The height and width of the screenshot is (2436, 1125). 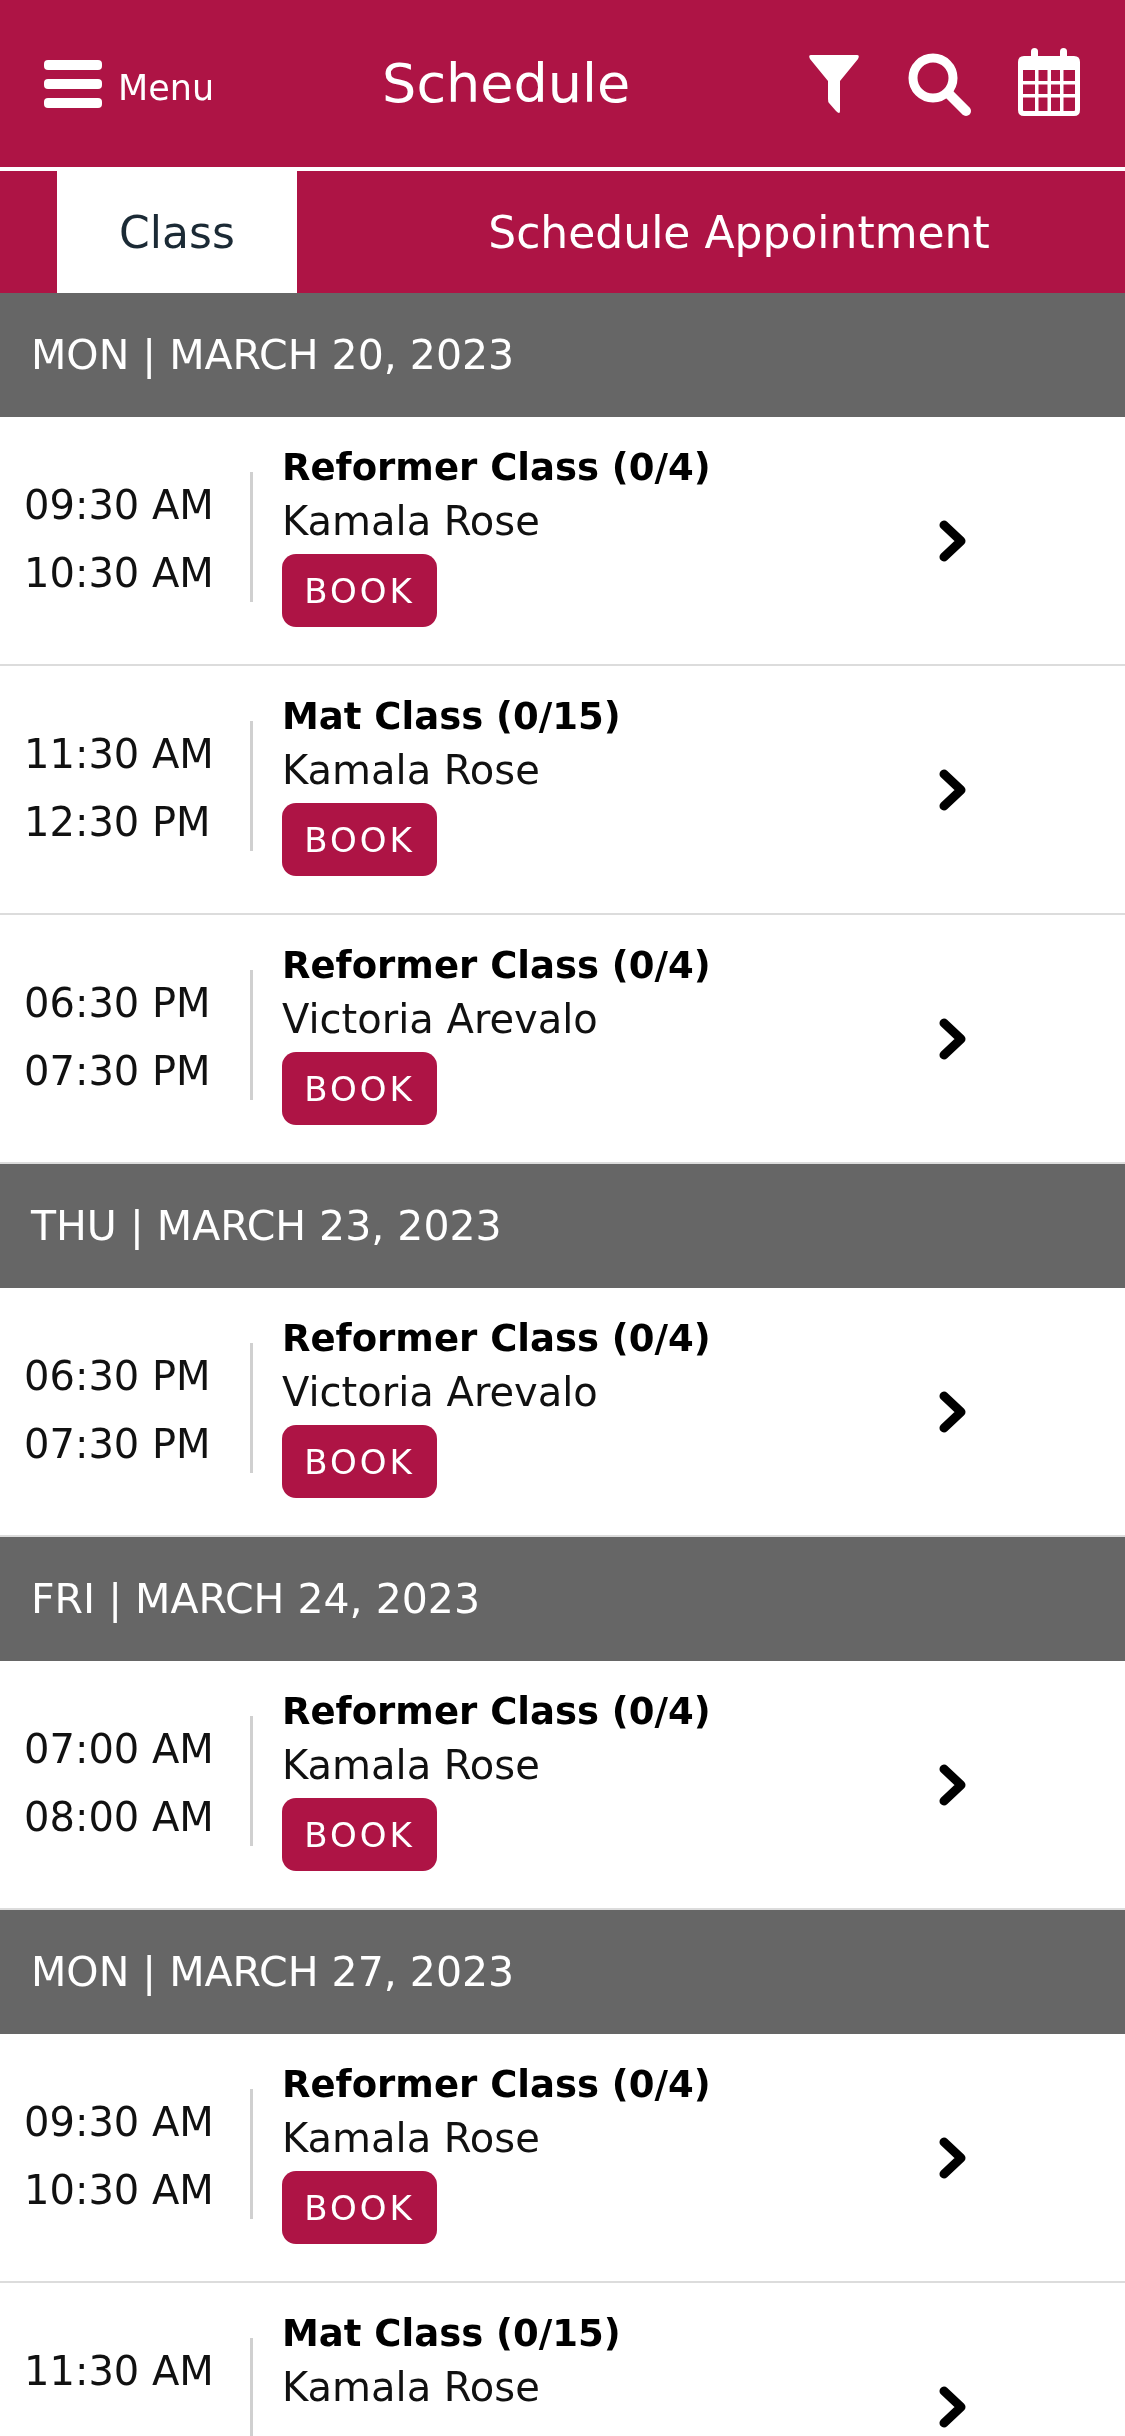 I want to click on start-time: 07:00 AM, so click(x=119, y=1749).